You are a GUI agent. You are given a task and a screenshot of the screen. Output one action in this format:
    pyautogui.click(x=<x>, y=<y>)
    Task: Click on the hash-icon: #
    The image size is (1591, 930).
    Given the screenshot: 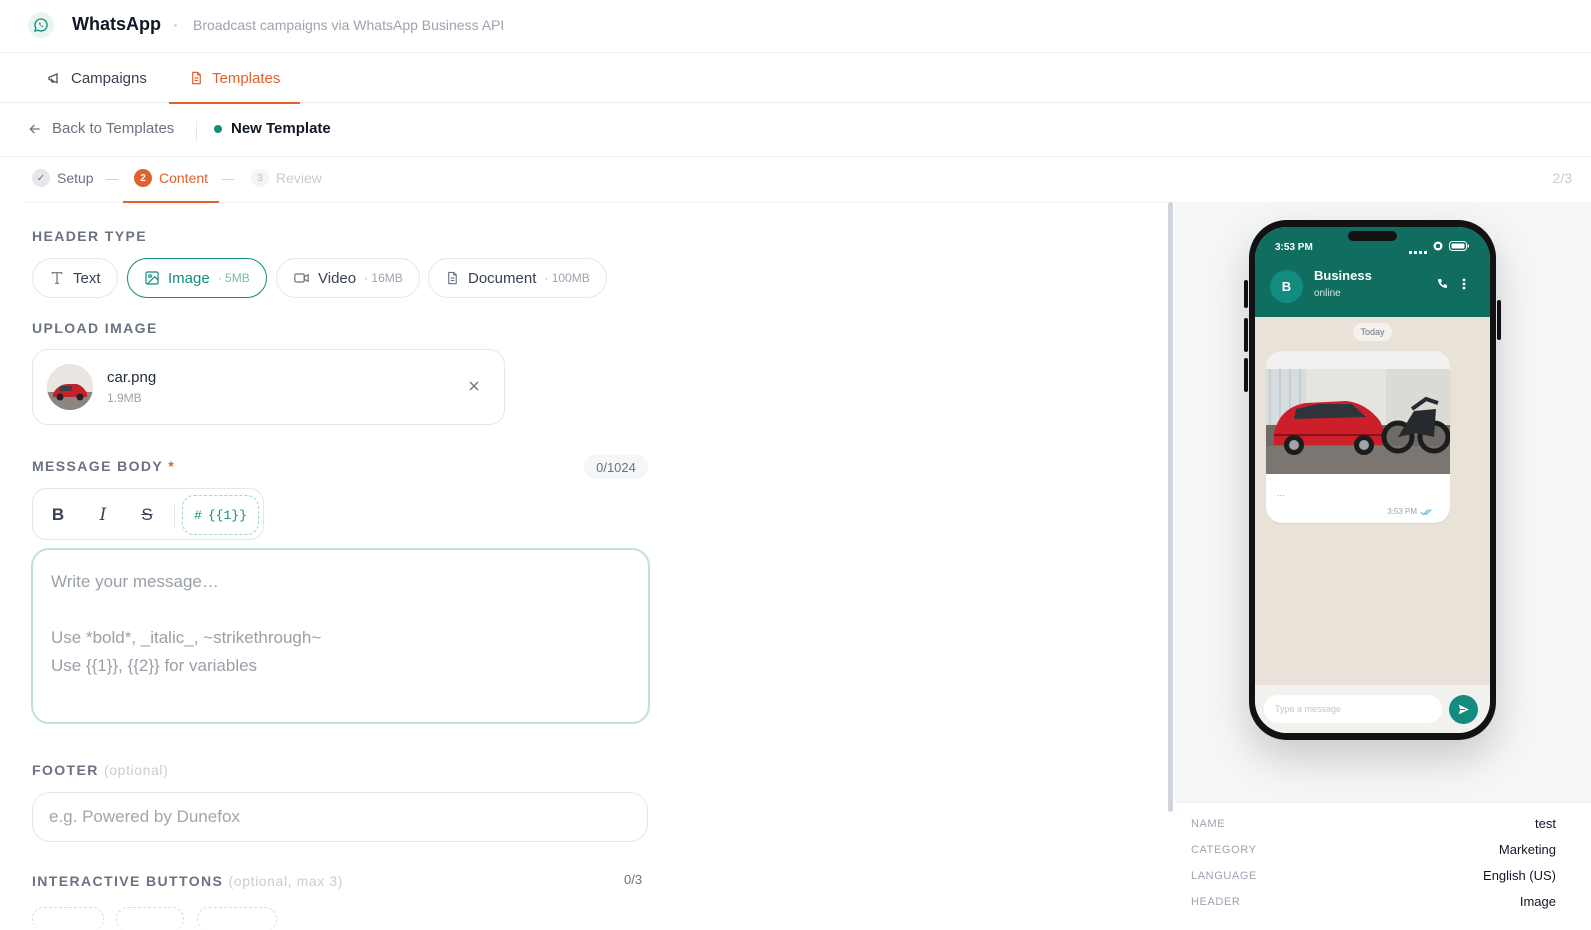 What is the action you would take?
    pyautogui.click(x=198, y=515)
    